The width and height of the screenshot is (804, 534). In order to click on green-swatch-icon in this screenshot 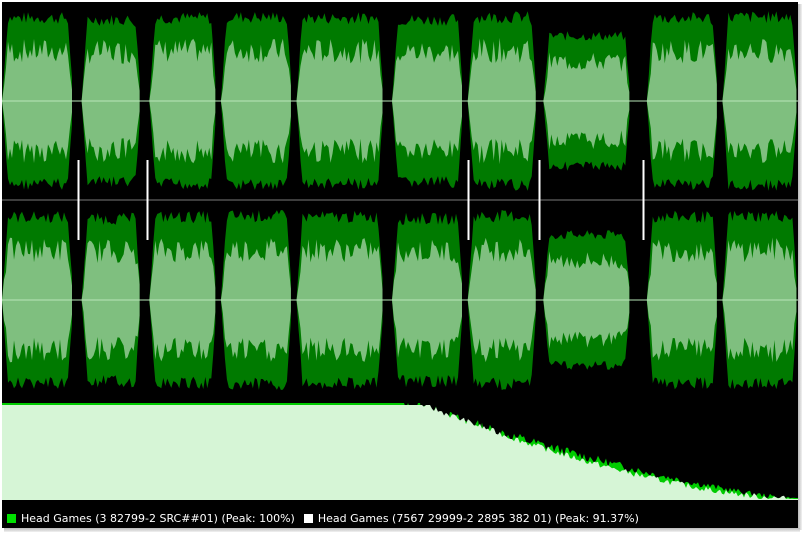, I will do `click(11, 518)`.